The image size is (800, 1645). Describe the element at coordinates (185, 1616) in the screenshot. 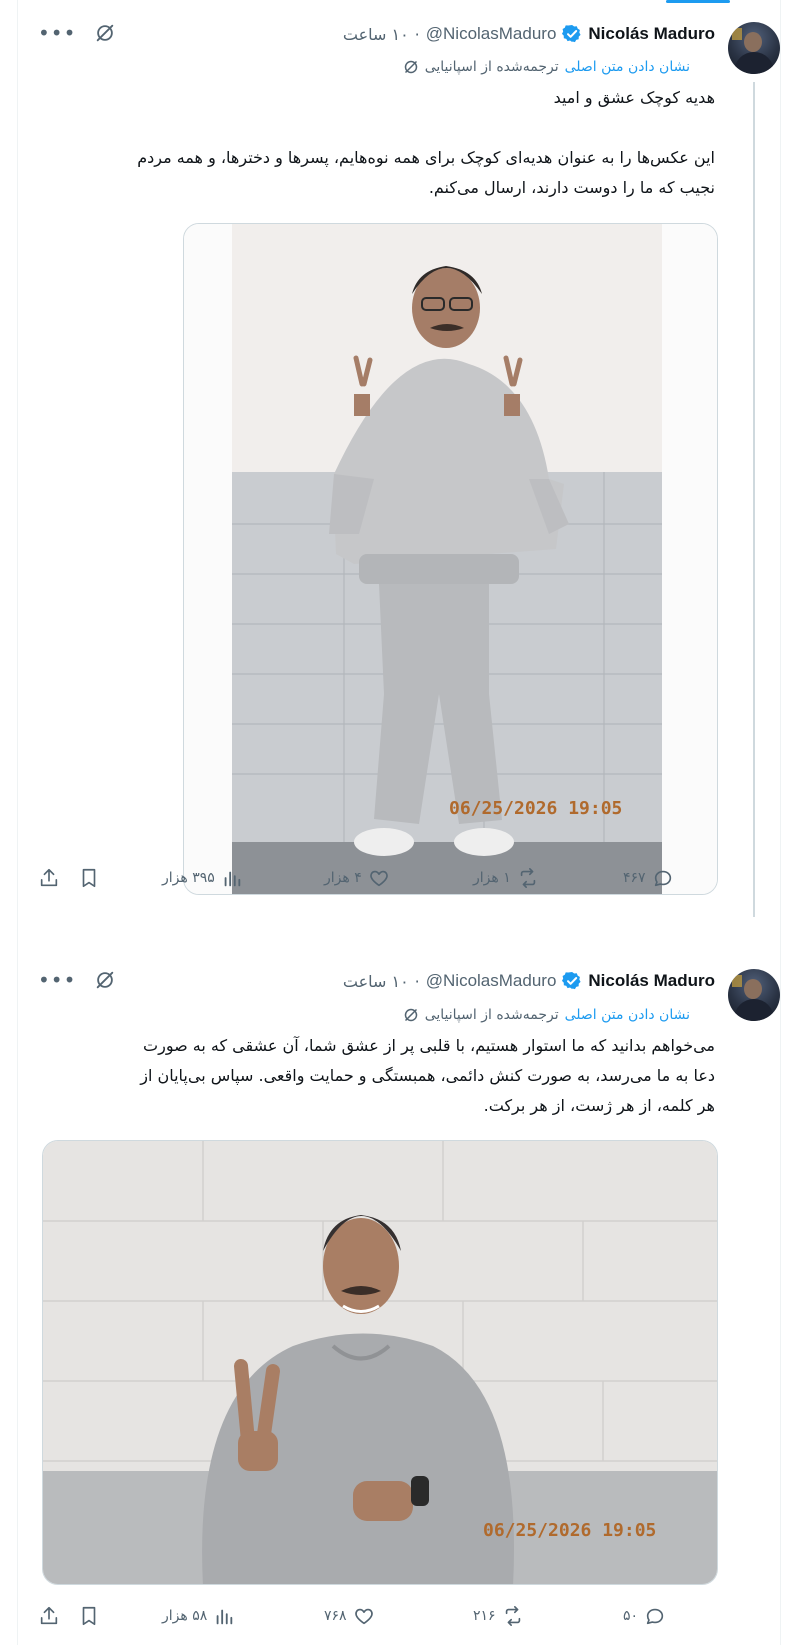

I see `views-count: ۵۸ هزار` at that location.